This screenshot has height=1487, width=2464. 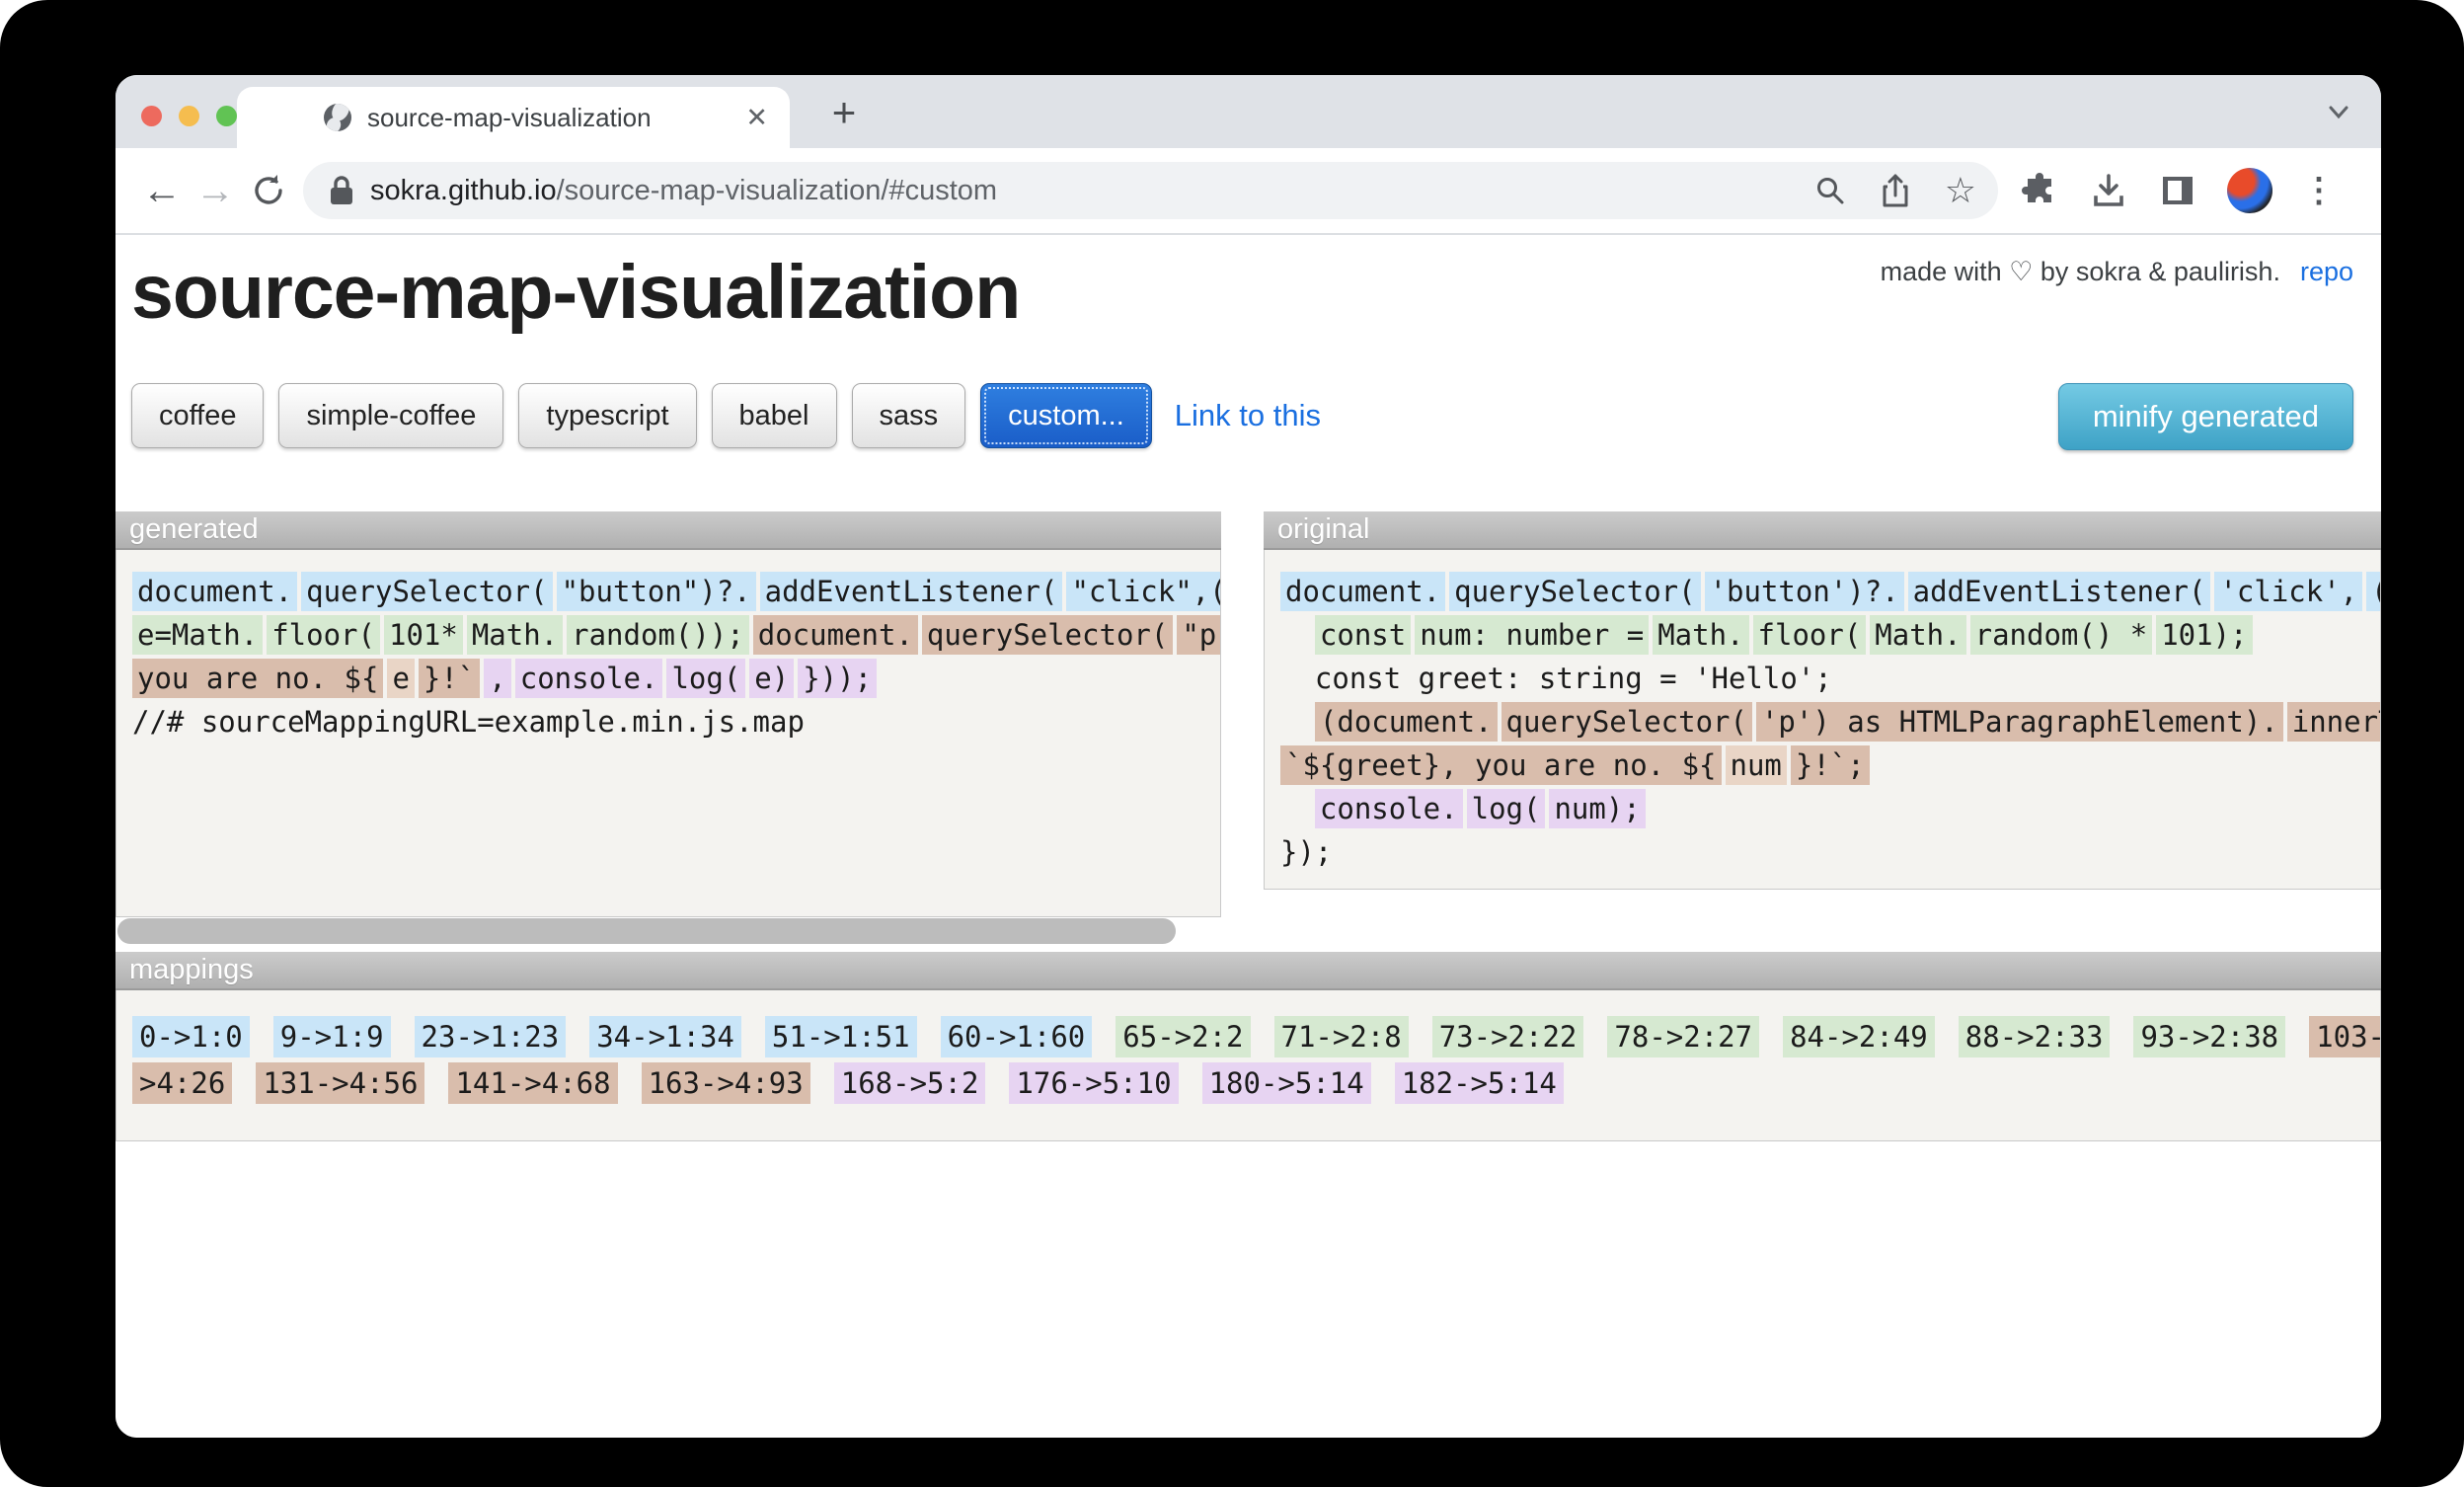 What do you see at coordinates (533, 1083) in the screenshot?
I see `mapping-chip: 141->4:68` at bounding box center [533, 1083].